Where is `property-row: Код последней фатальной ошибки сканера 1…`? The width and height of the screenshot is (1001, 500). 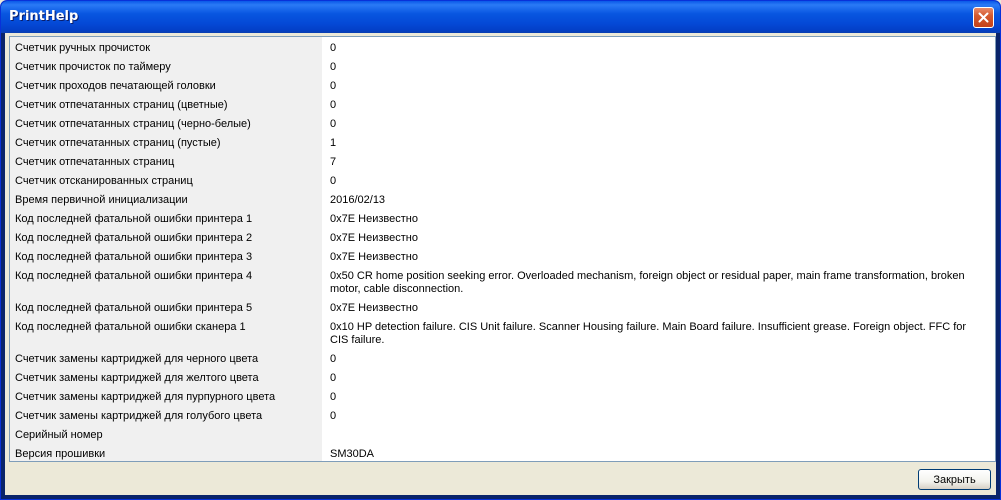
property-row: Код последней фатальной ошибки сканера 1… is located at coordinates (502, 334).